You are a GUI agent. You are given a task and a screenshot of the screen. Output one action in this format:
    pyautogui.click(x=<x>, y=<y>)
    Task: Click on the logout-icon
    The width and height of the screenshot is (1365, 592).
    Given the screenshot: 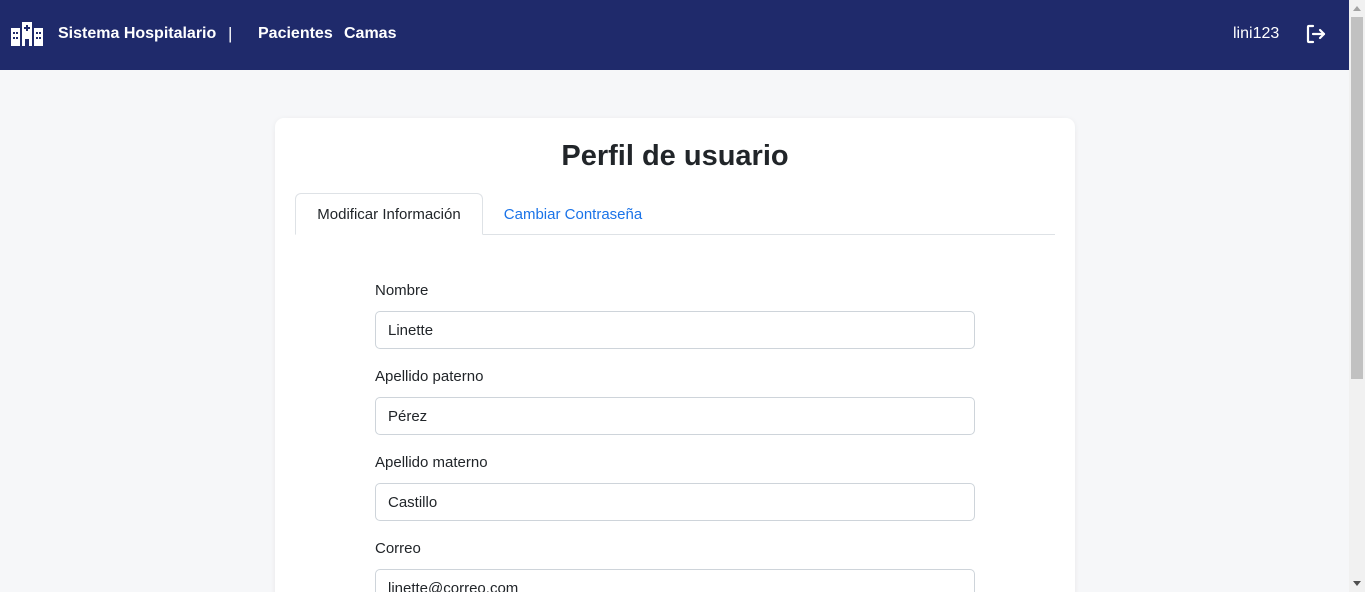 What is the action you would take?
    pyautogui.click(x=1316, y=34)
    